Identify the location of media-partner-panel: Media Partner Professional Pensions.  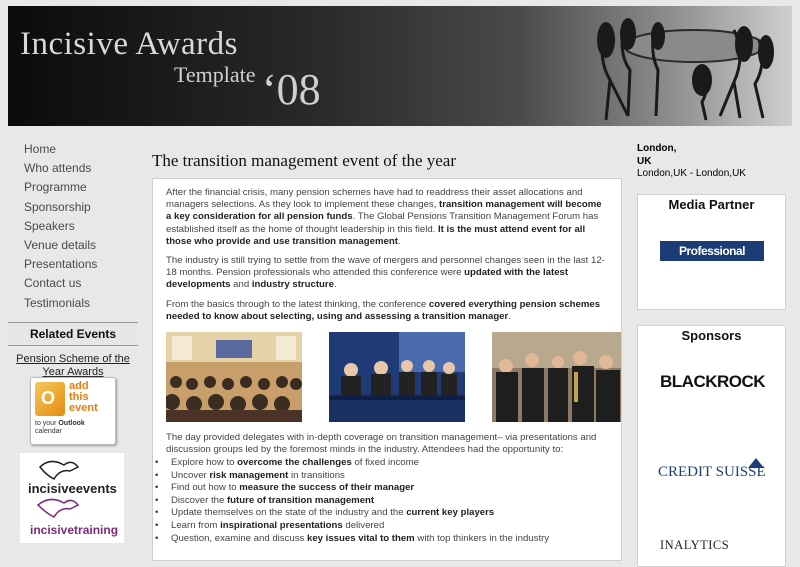
(711, 252).